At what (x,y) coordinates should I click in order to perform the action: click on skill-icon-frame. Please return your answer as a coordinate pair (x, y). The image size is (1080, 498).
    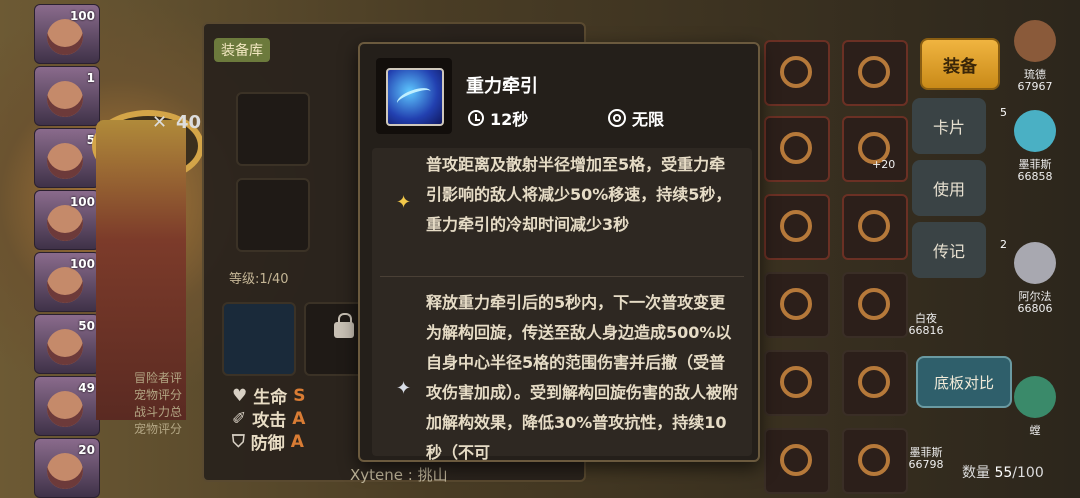
    Looking at the image, I should click on (414, 96).